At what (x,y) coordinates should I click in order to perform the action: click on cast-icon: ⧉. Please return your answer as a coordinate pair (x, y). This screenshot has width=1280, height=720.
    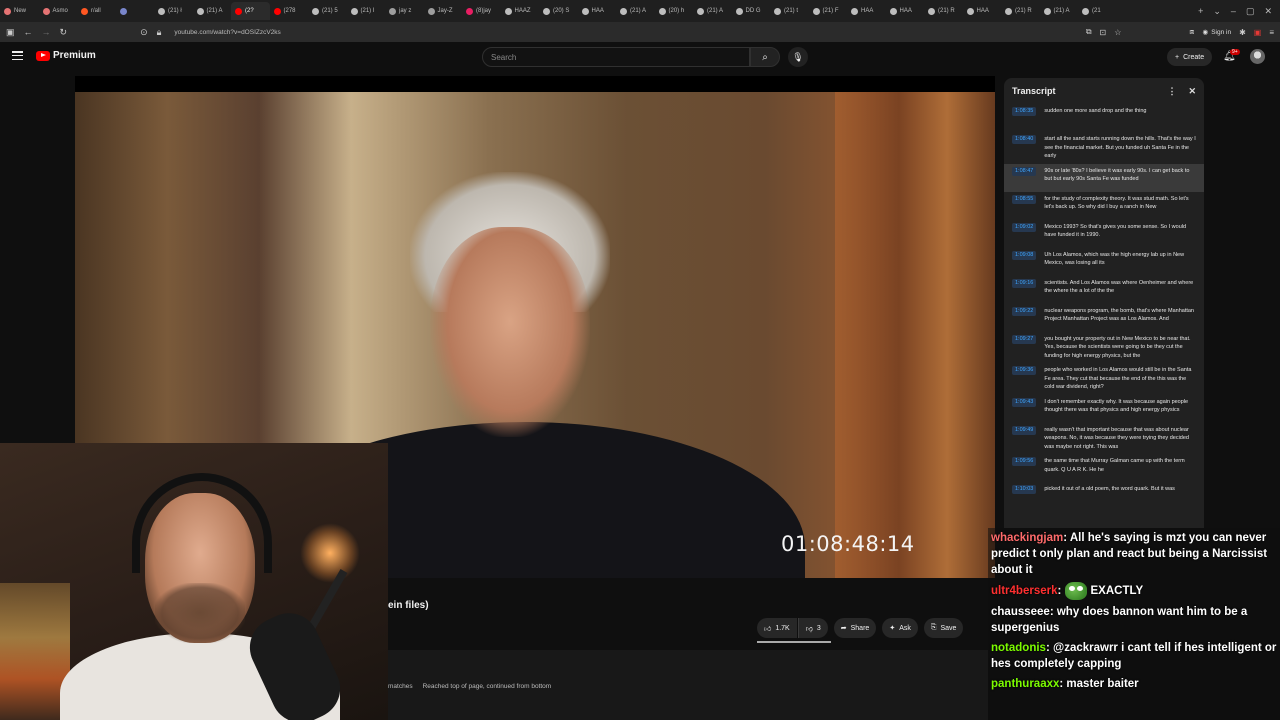
    Looking at the image, I should click on (1089, 32).